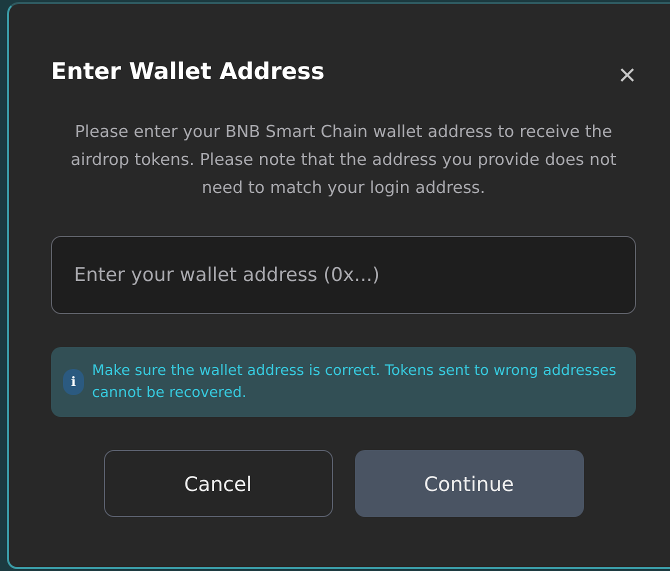 This screenshot has width=670, height=571. What do you see at coordinates (469, 483) in the screenshot?
I see `continue-button: Continue` at bounding box center [469, 483].